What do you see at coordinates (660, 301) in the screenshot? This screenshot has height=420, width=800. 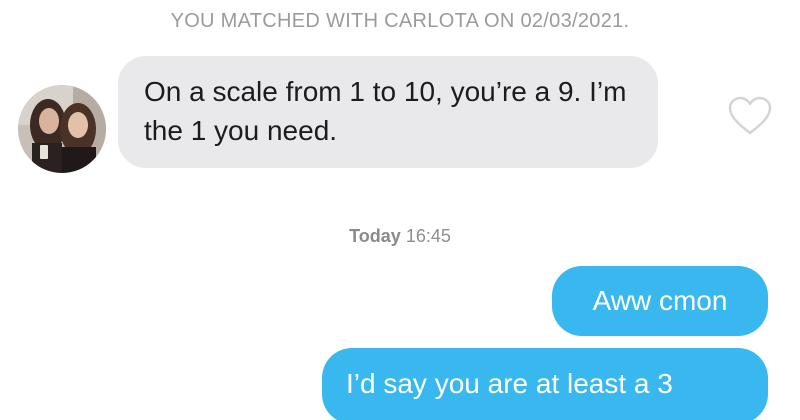 I see `outgoing-message-bubble: Aww cmon` at bounding box center [660, 301].